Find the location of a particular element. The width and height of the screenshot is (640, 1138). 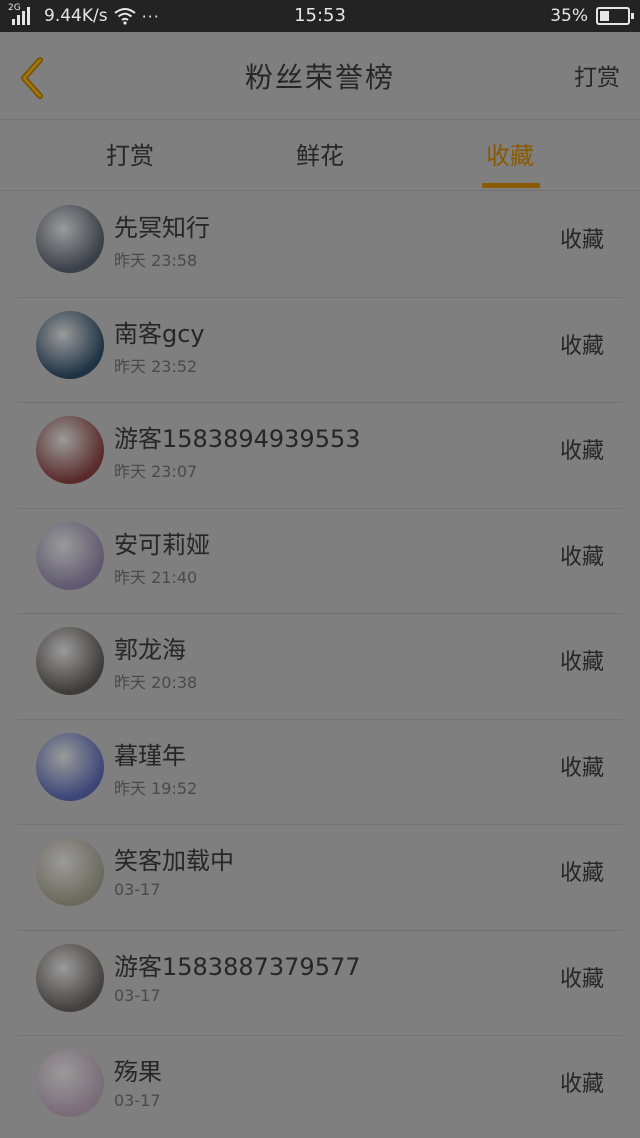

user-name: 南客gcy is located at coordinates (159, 333).